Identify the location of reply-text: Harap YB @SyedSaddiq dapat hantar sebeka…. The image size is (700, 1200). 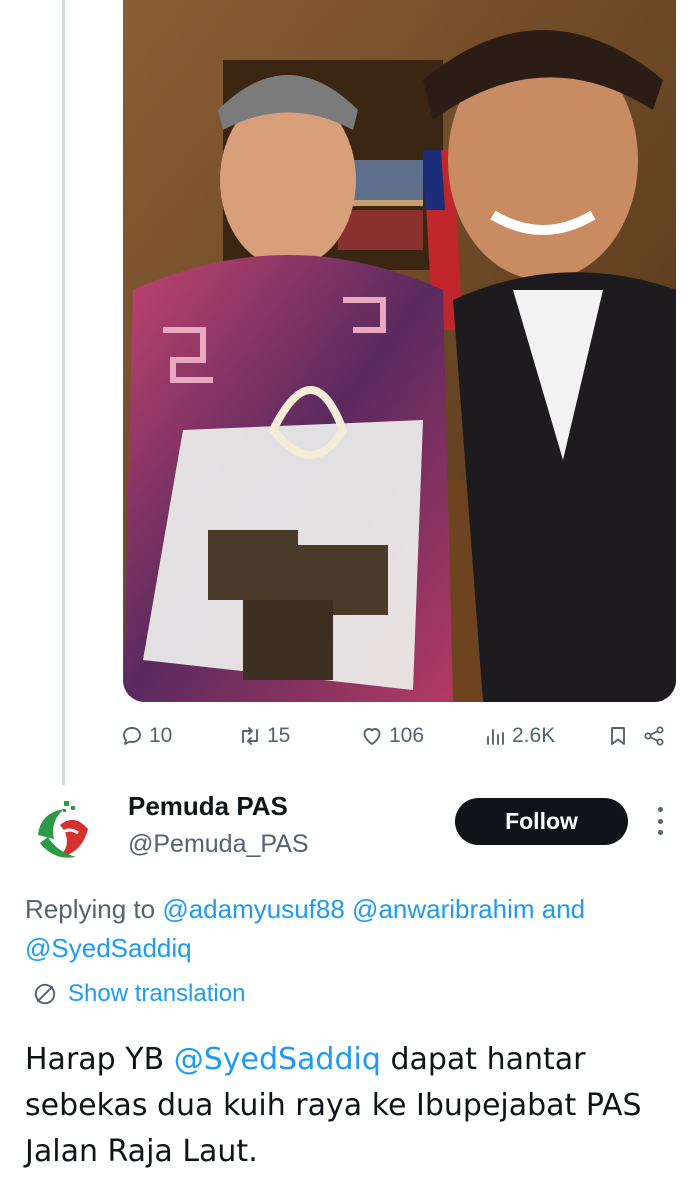
(355, 1106).